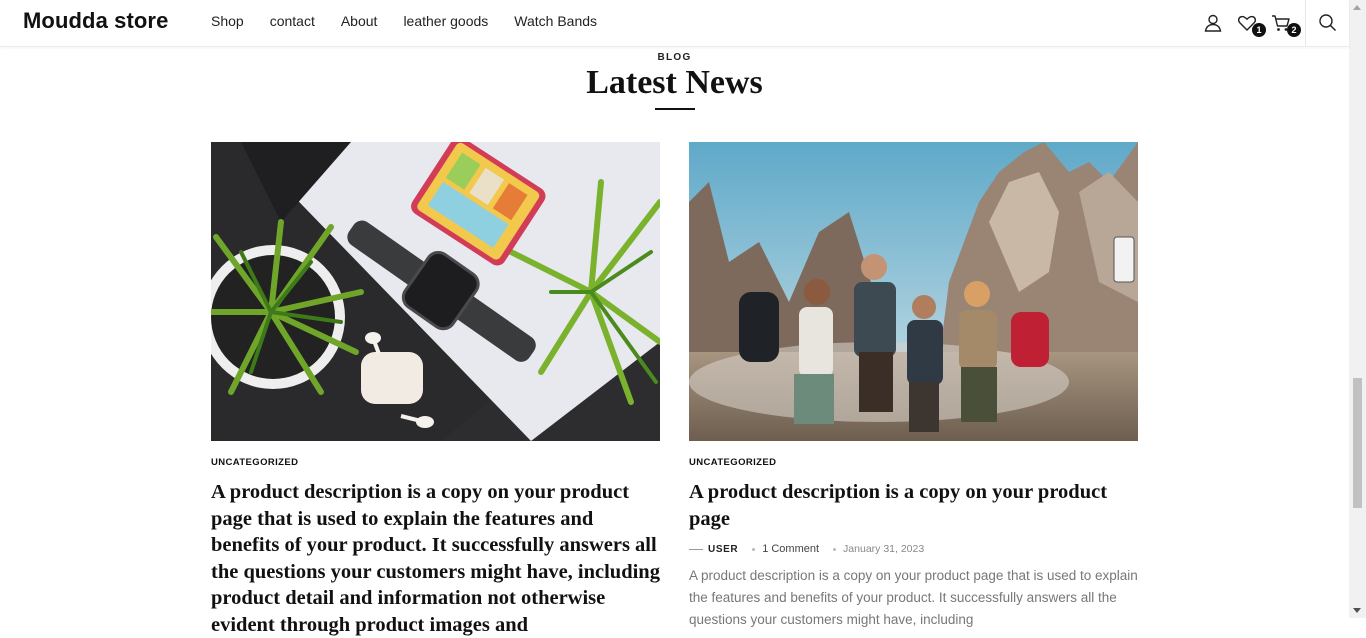 Image resolution: width=1366 pixels, height=638 pixels. I want to click on post-meta: USER 1 Comment January 31, 2023, so click(913, 549).